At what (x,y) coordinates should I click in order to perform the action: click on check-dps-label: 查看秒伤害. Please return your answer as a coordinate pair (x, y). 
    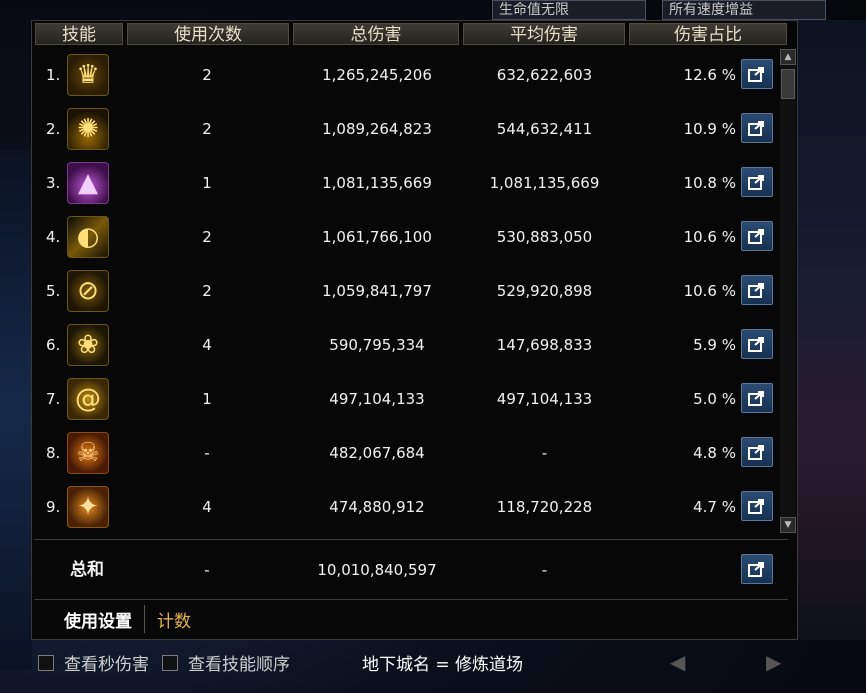
    Looking at the image, I should click on (106, 665).